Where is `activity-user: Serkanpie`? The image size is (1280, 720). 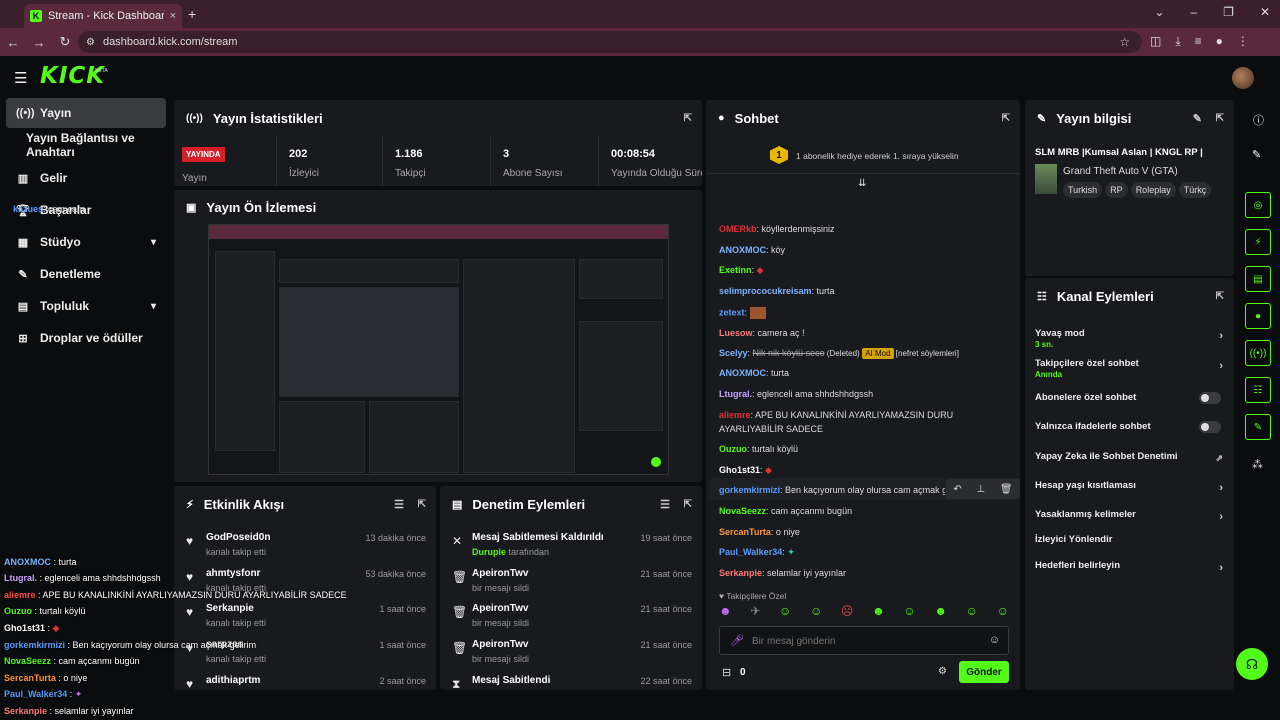 activity-user: Serkanpie is located at coordinates (230, 608).